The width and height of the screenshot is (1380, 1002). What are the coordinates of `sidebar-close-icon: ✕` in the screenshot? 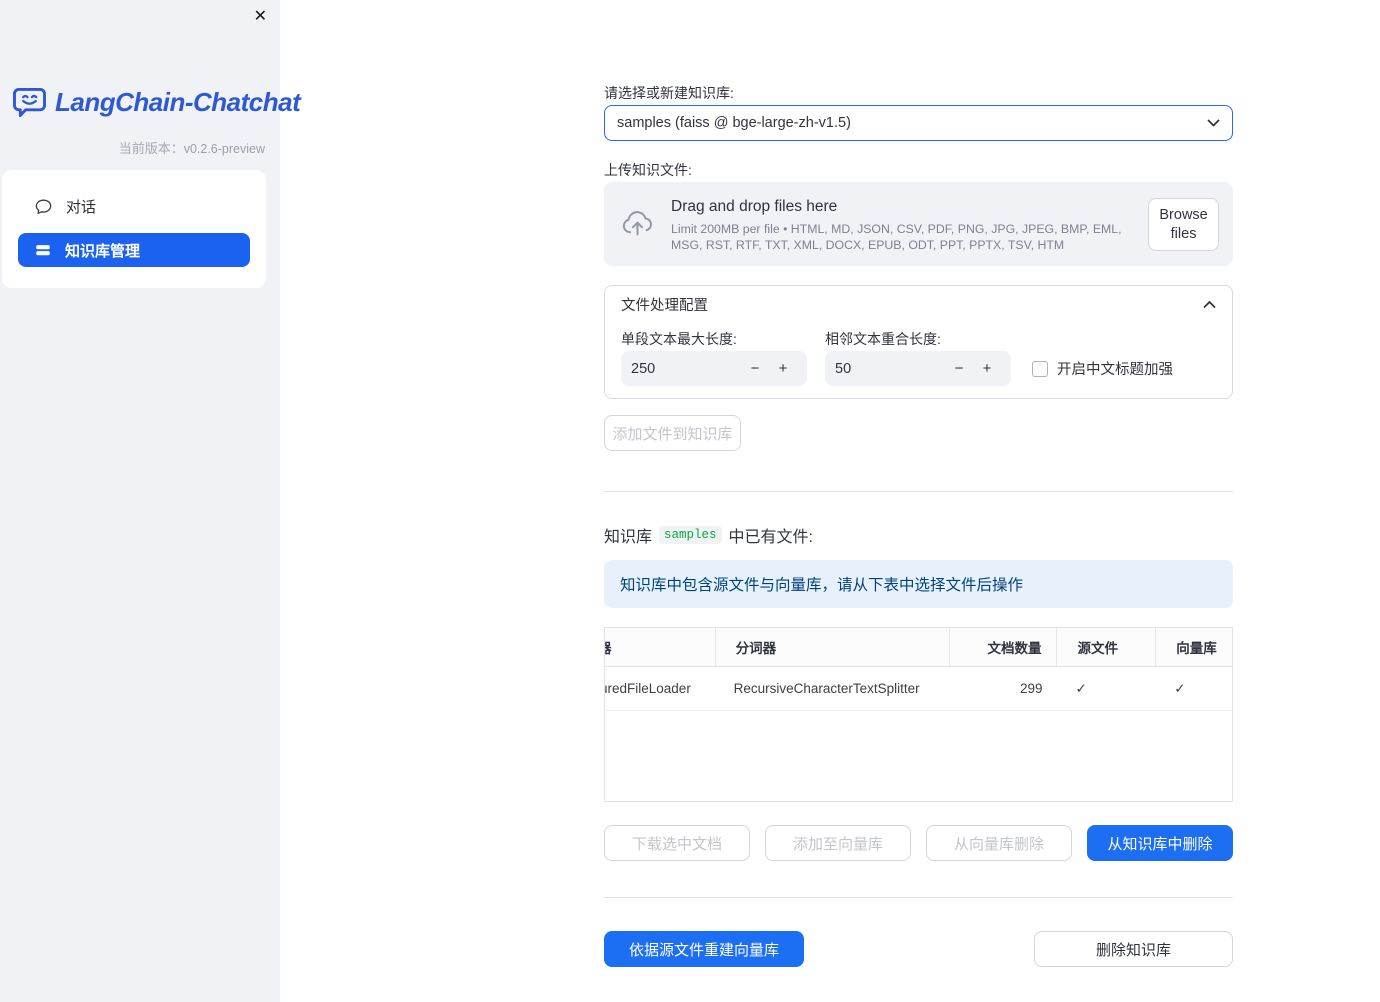 It's located at (260, 17).